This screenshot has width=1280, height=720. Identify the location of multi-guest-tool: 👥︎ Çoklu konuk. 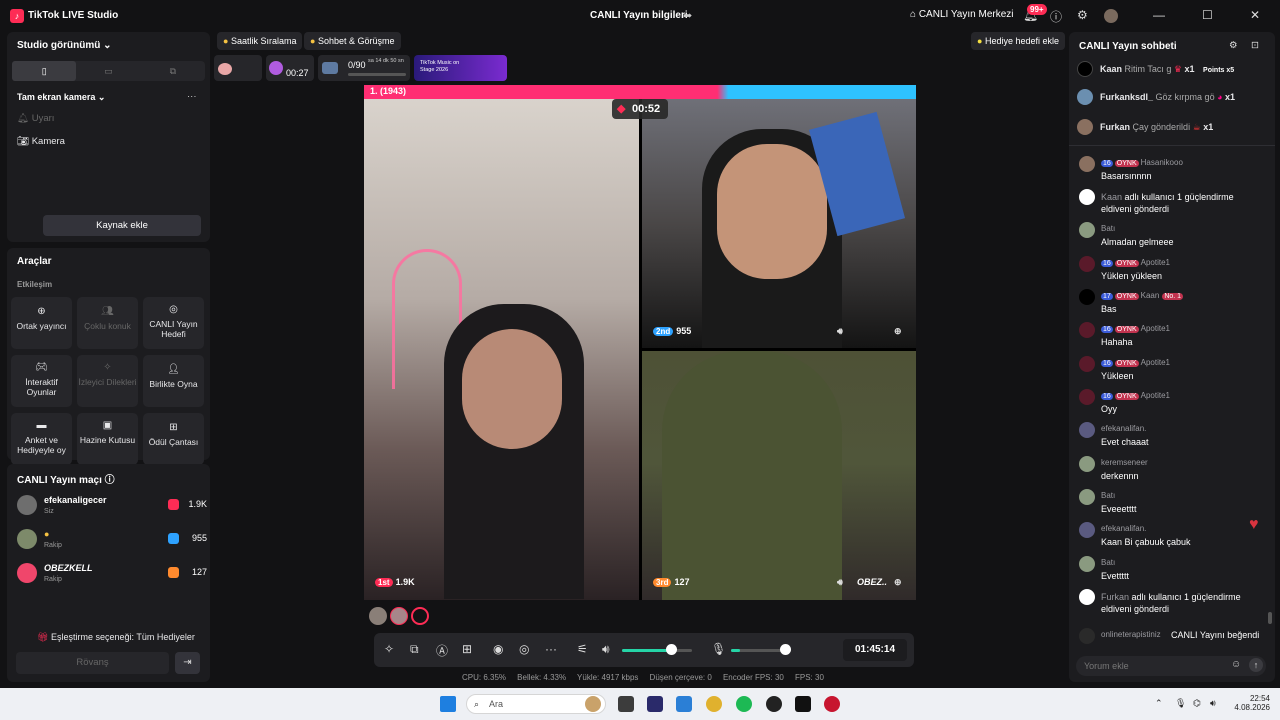
(107, 323).